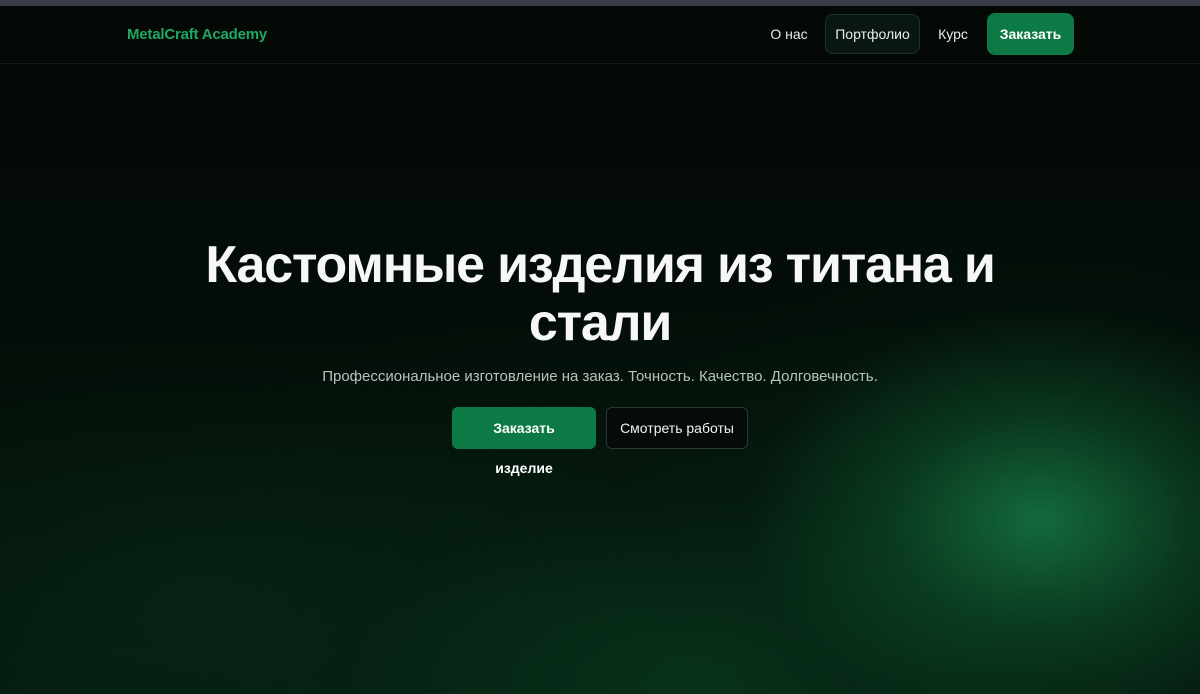 The image size is (1200, 694). What do you see at coordinates (953, 34) in the screenshot?
I see `nav-link-course: Курс` at bounding box center [953, 34].